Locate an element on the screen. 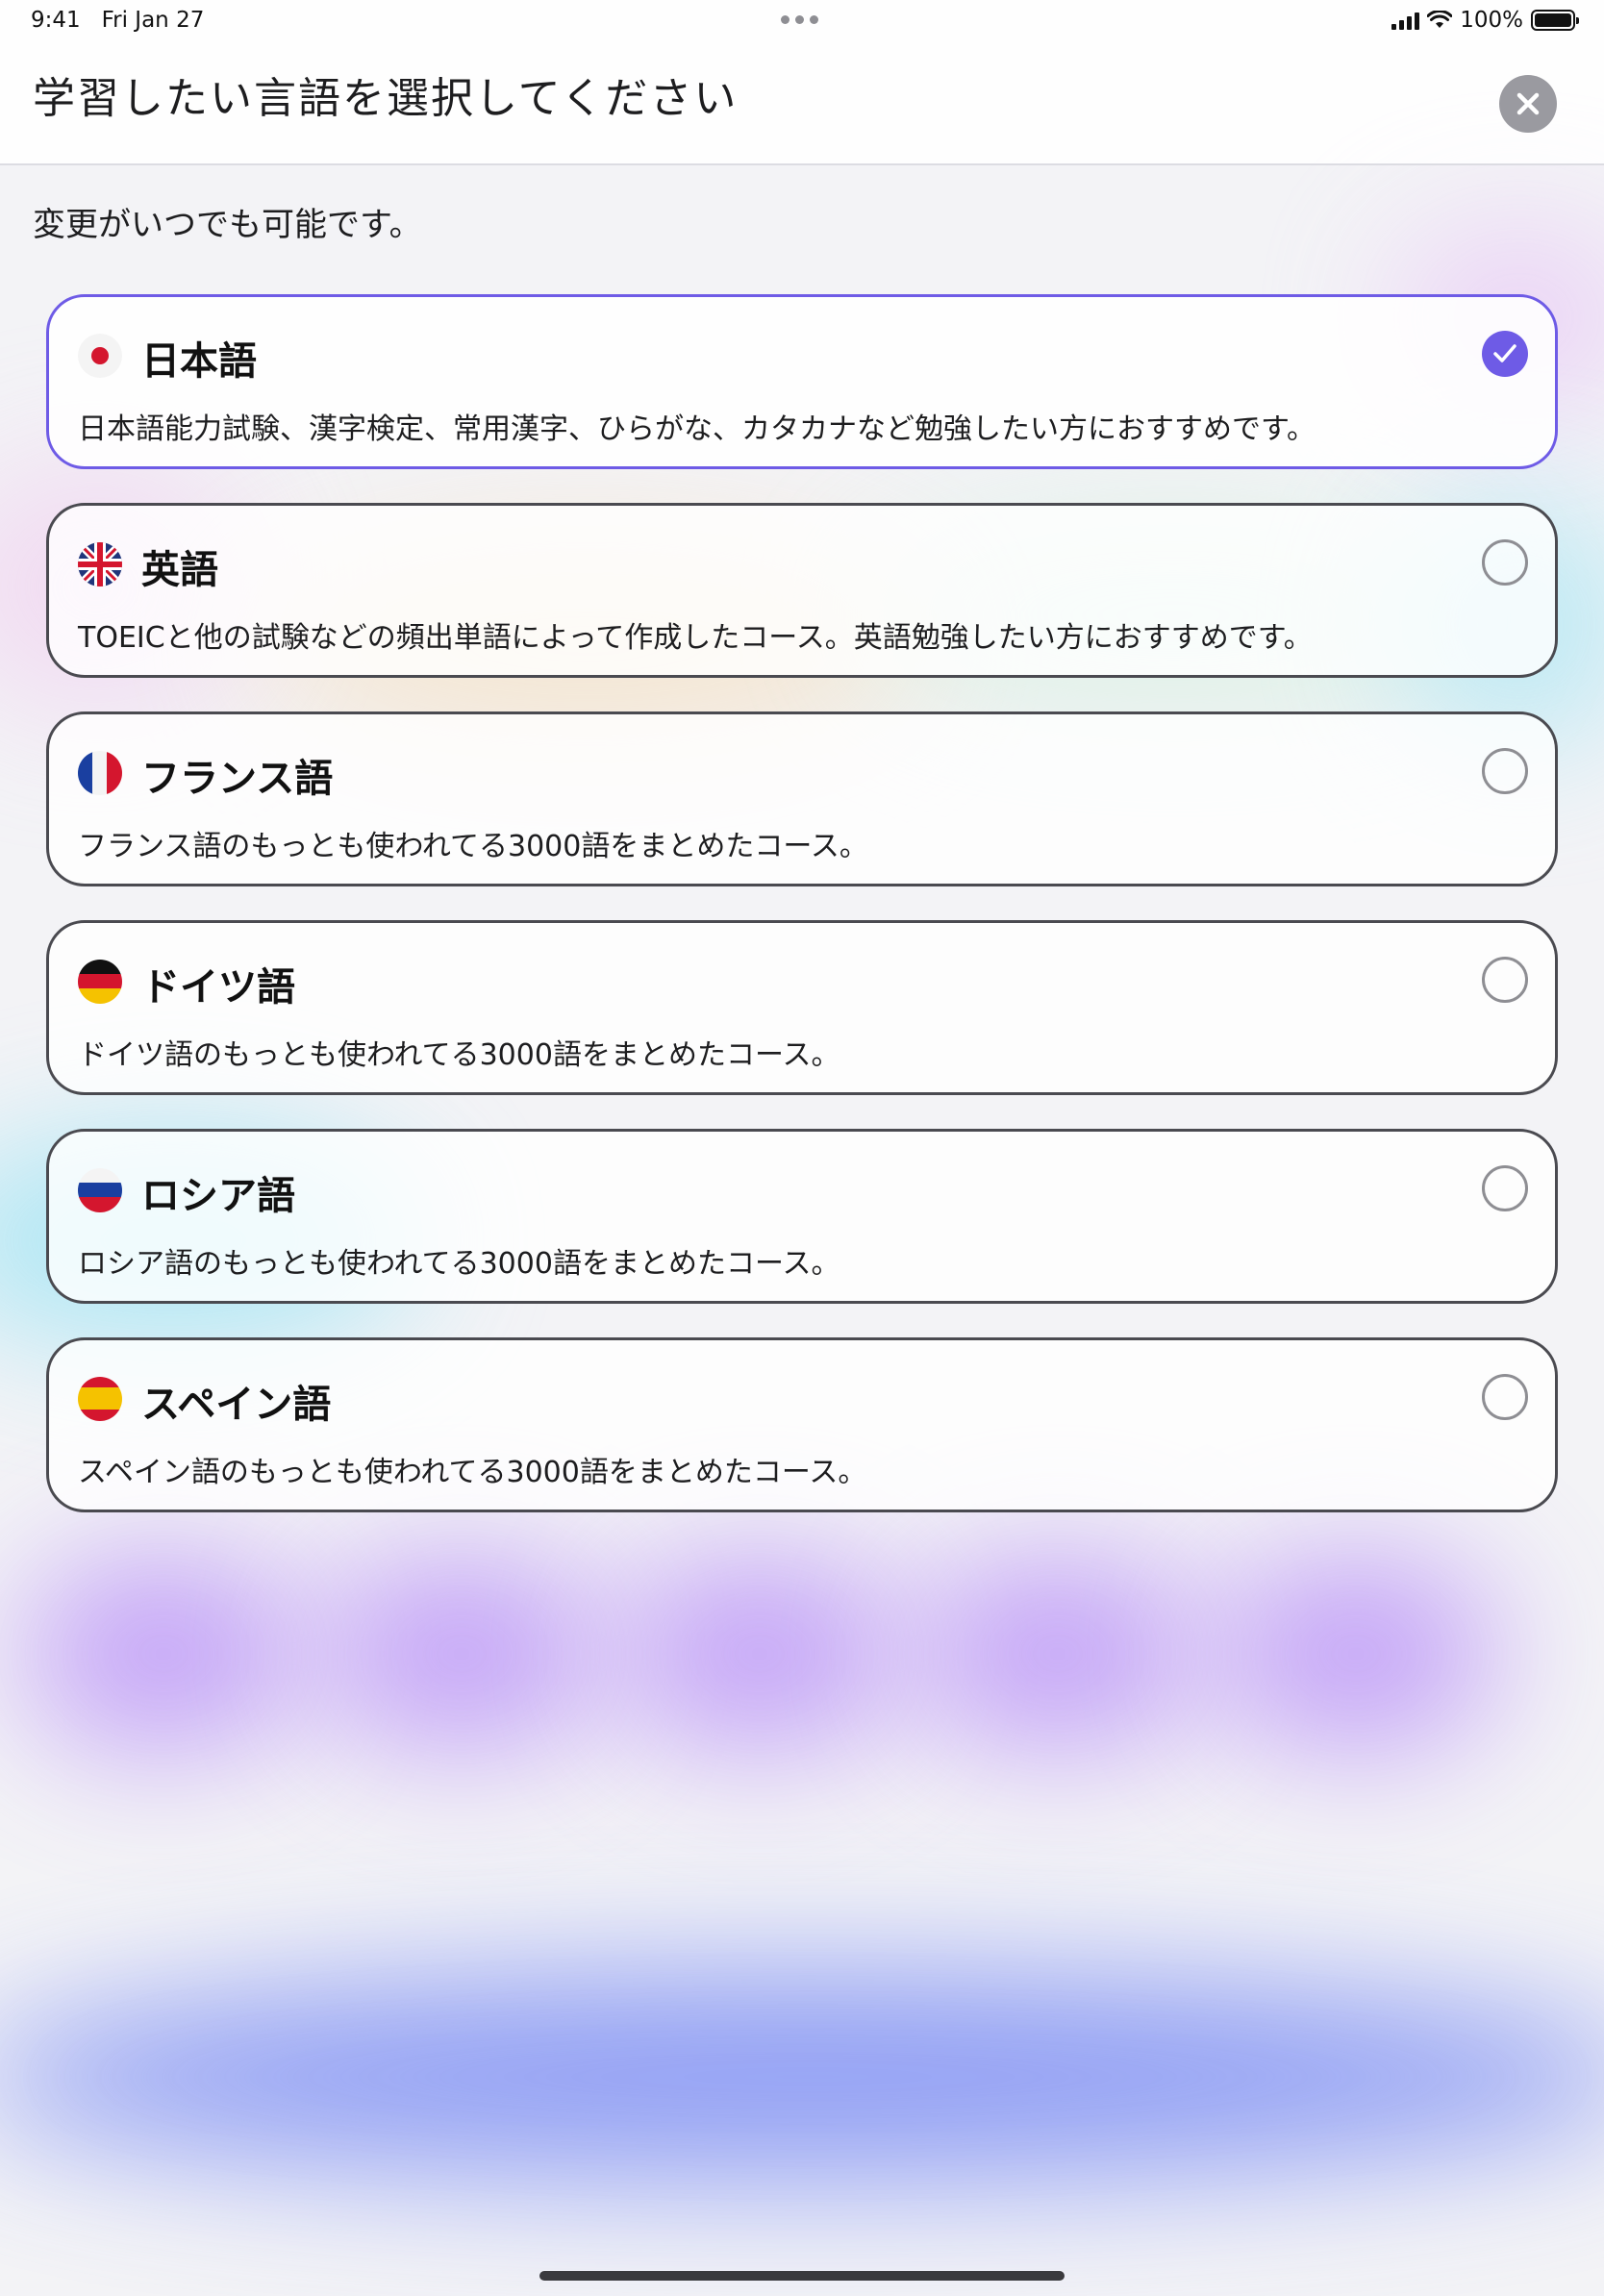 Image resolution: width=1604 pixels, height=2296 pixels. language-description: フランス語のもっとも使われてる3000語をまとめたコース。 is located at coordinates (473, 846).